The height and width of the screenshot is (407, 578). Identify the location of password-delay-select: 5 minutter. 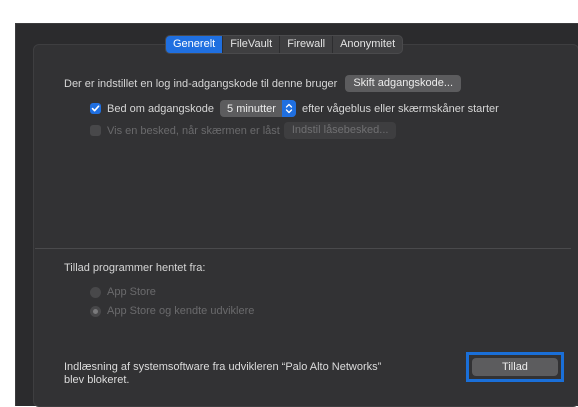
(258, 108).